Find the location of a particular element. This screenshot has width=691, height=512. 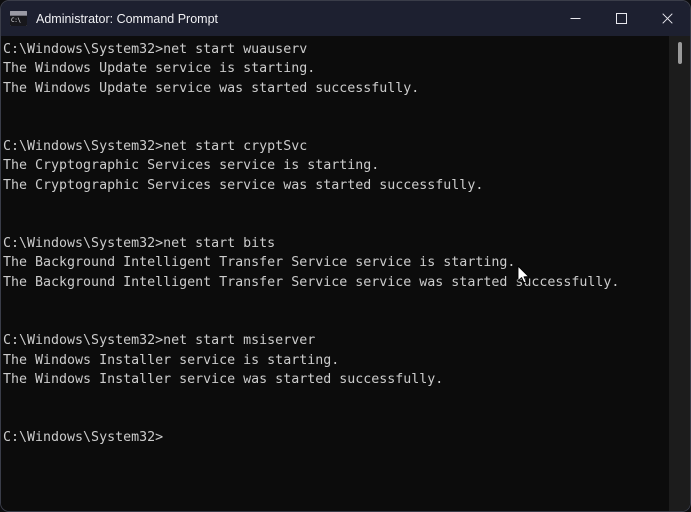

close-icon is located at coordinates (667, 18).